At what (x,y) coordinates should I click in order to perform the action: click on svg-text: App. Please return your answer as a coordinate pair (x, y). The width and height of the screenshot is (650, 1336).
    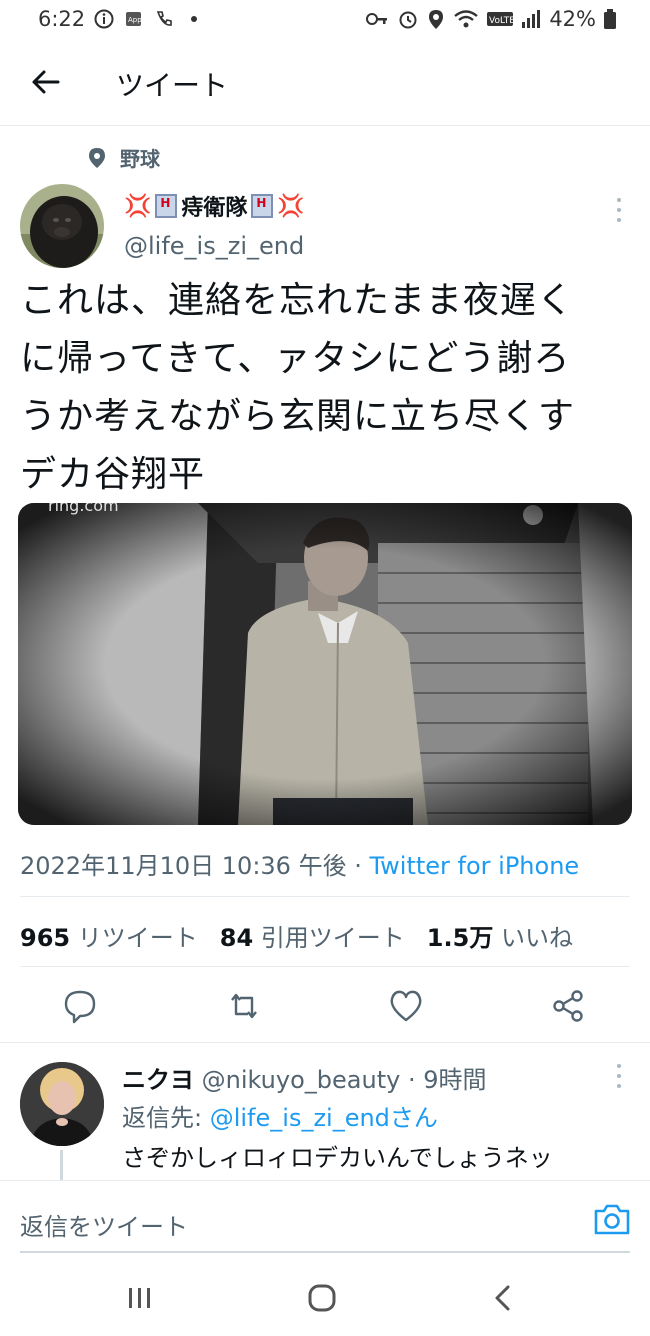
    Looking at the image, I should click on (135, 20).